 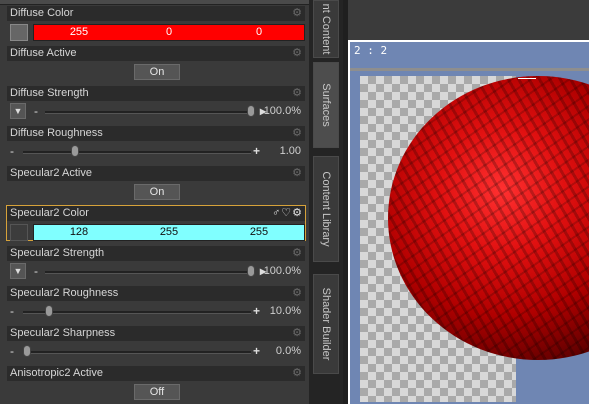 I want to click on property-label: Specular2 Active, so click(x=51, y=173).